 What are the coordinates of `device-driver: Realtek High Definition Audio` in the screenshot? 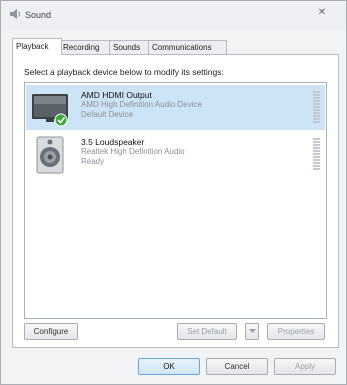 It's located at (133, 151).